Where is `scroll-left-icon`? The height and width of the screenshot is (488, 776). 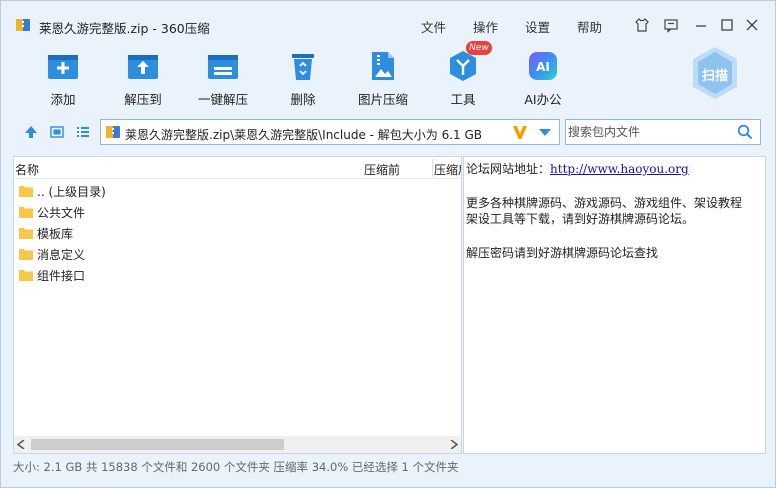 scroll-left-icon is located at coordinates (21, 444).